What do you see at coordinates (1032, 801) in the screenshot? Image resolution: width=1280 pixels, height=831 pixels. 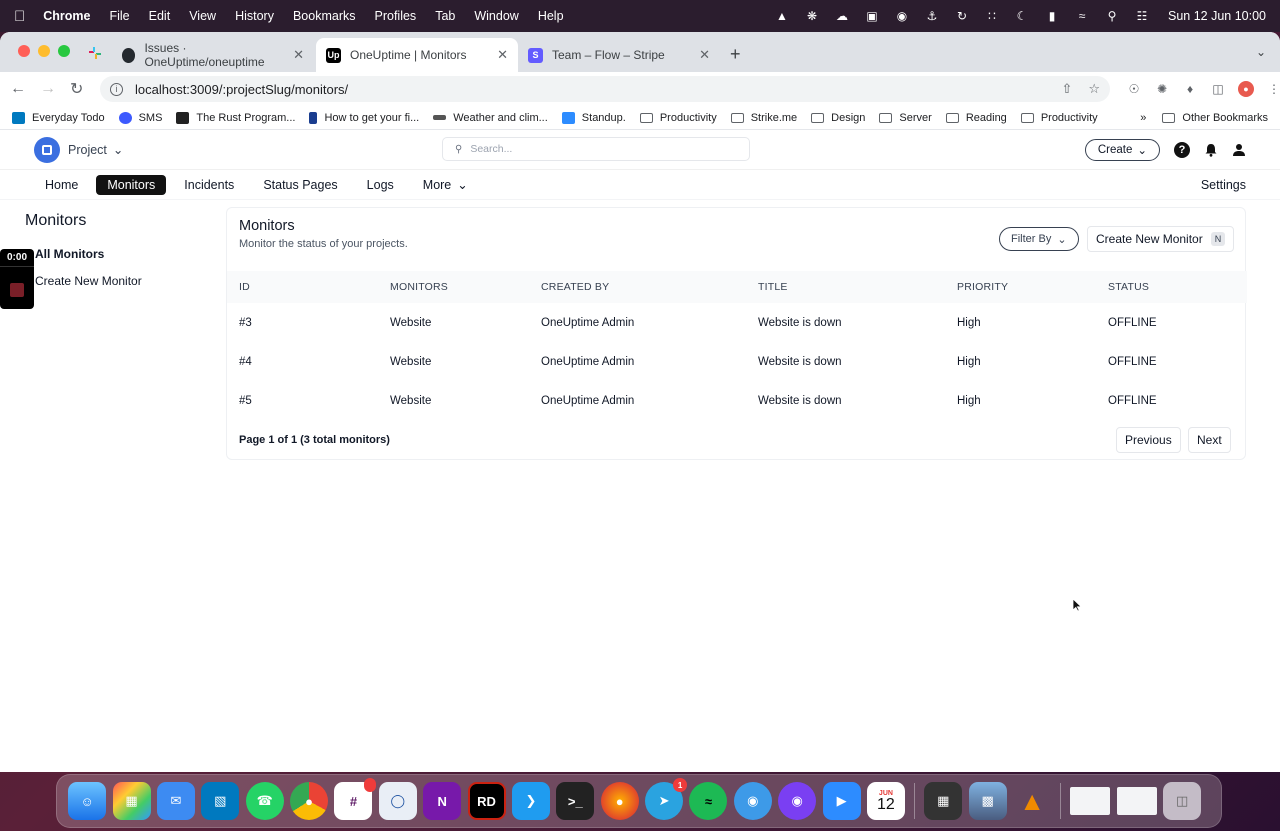 I see `vlc-icon: ▲` at bounding box center [1032, 801].